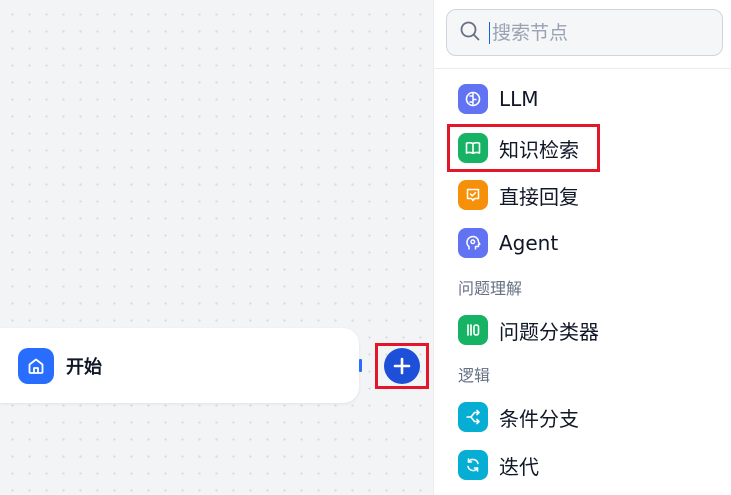 The height and width of the screenshot is (495, 731). I want to click on node-item-label: 知识检索, so click(539, 149).